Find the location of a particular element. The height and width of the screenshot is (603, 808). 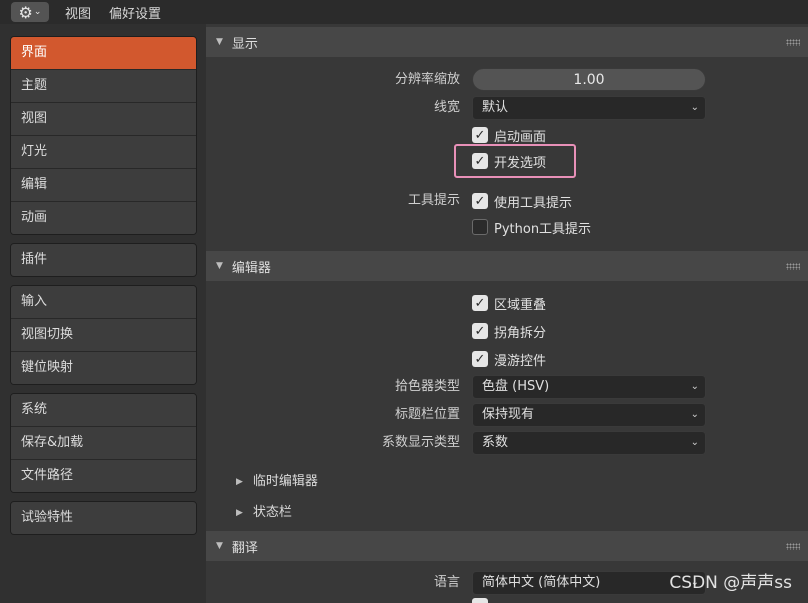

sidebar-item-interface: 界面 is located at coordinates (103, 53).